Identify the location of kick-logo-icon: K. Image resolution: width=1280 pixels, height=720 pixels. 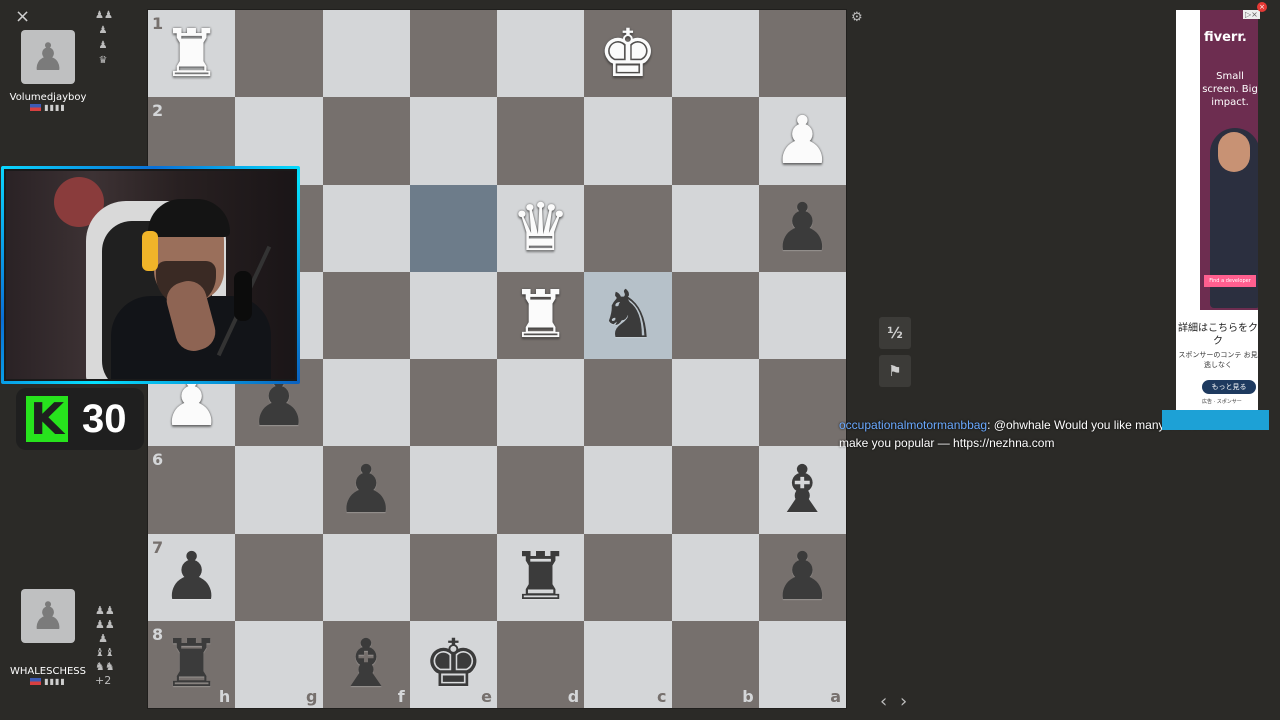
(47, 419).